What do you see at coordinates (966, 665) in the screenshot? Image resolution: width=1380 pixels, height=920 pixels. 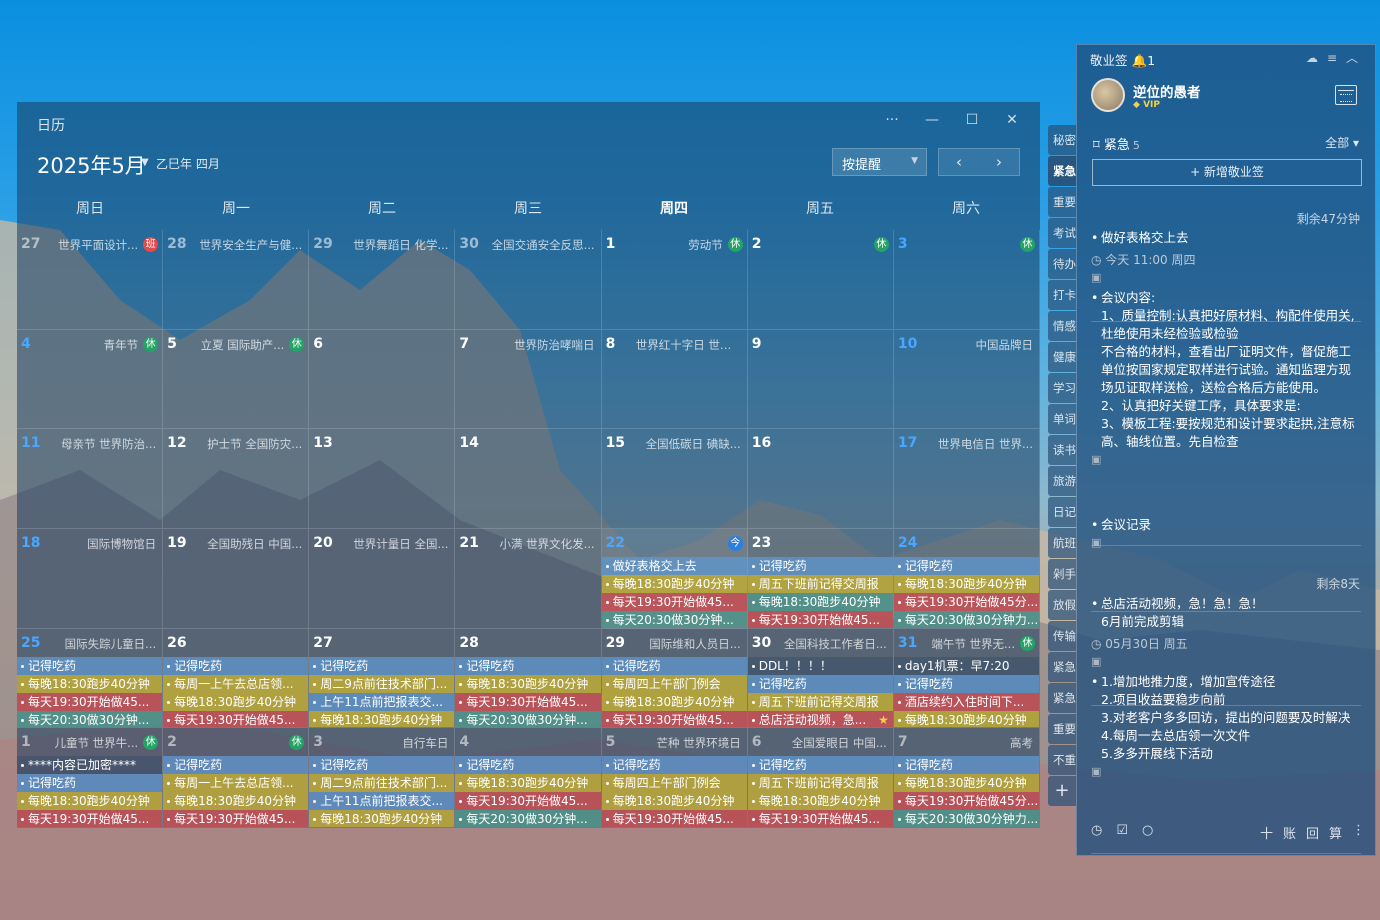 I see `event-item: day1机票：早7:20` at bounding box center [966, 665].